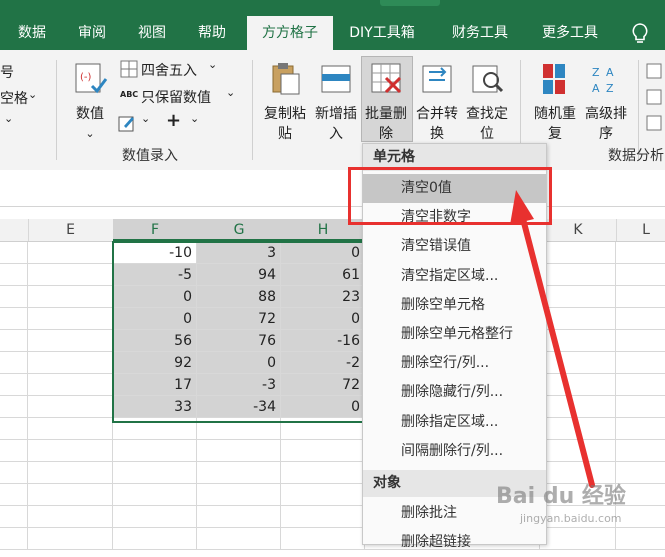 This screenshot has height=557, width=665. What do you see at coordinates (640, 34) in the screenshot?
I see `lightbulb-icon` at bounding box center [640, 34].